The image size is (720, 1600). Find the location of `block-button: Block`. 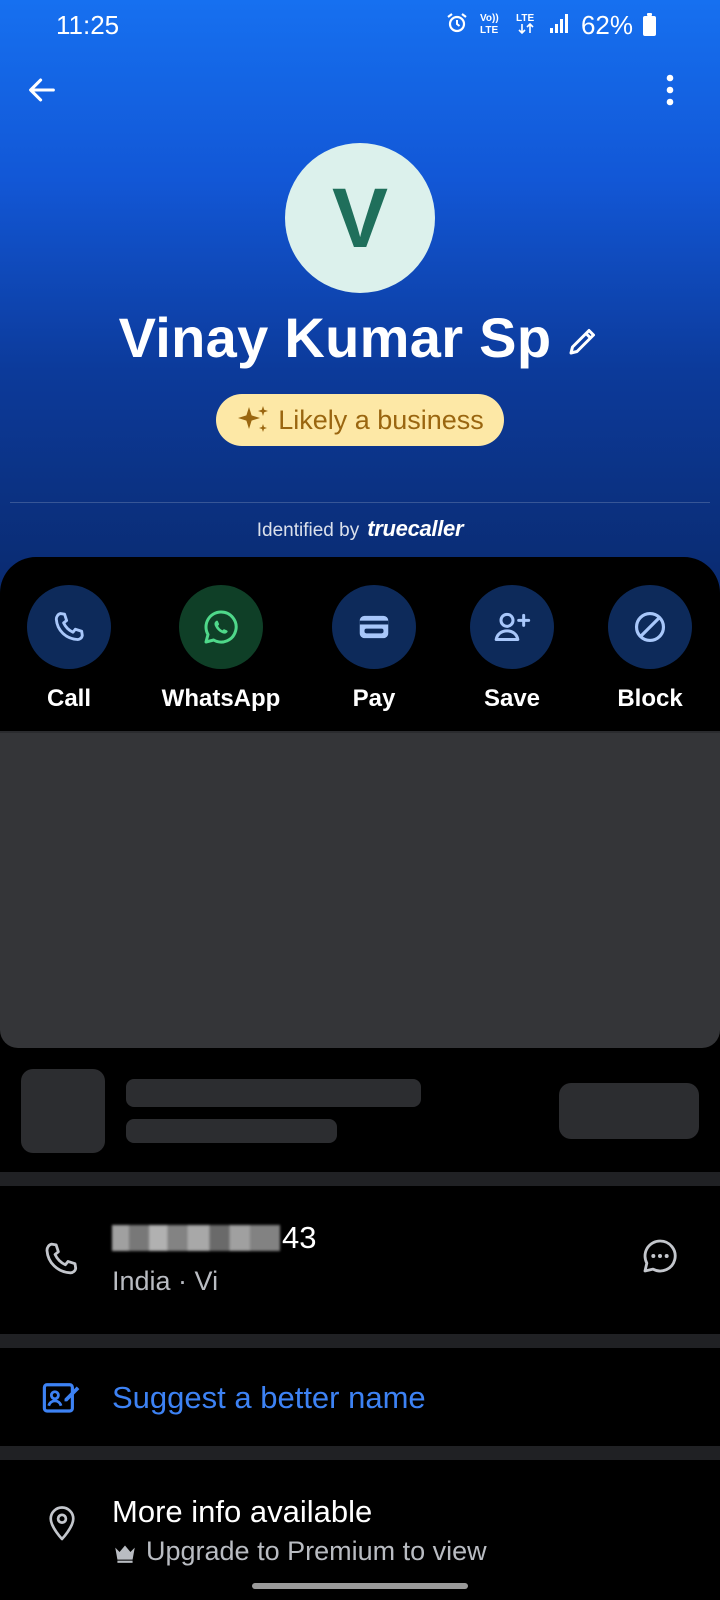

block-button: Block is located at coordinates (650, 649).